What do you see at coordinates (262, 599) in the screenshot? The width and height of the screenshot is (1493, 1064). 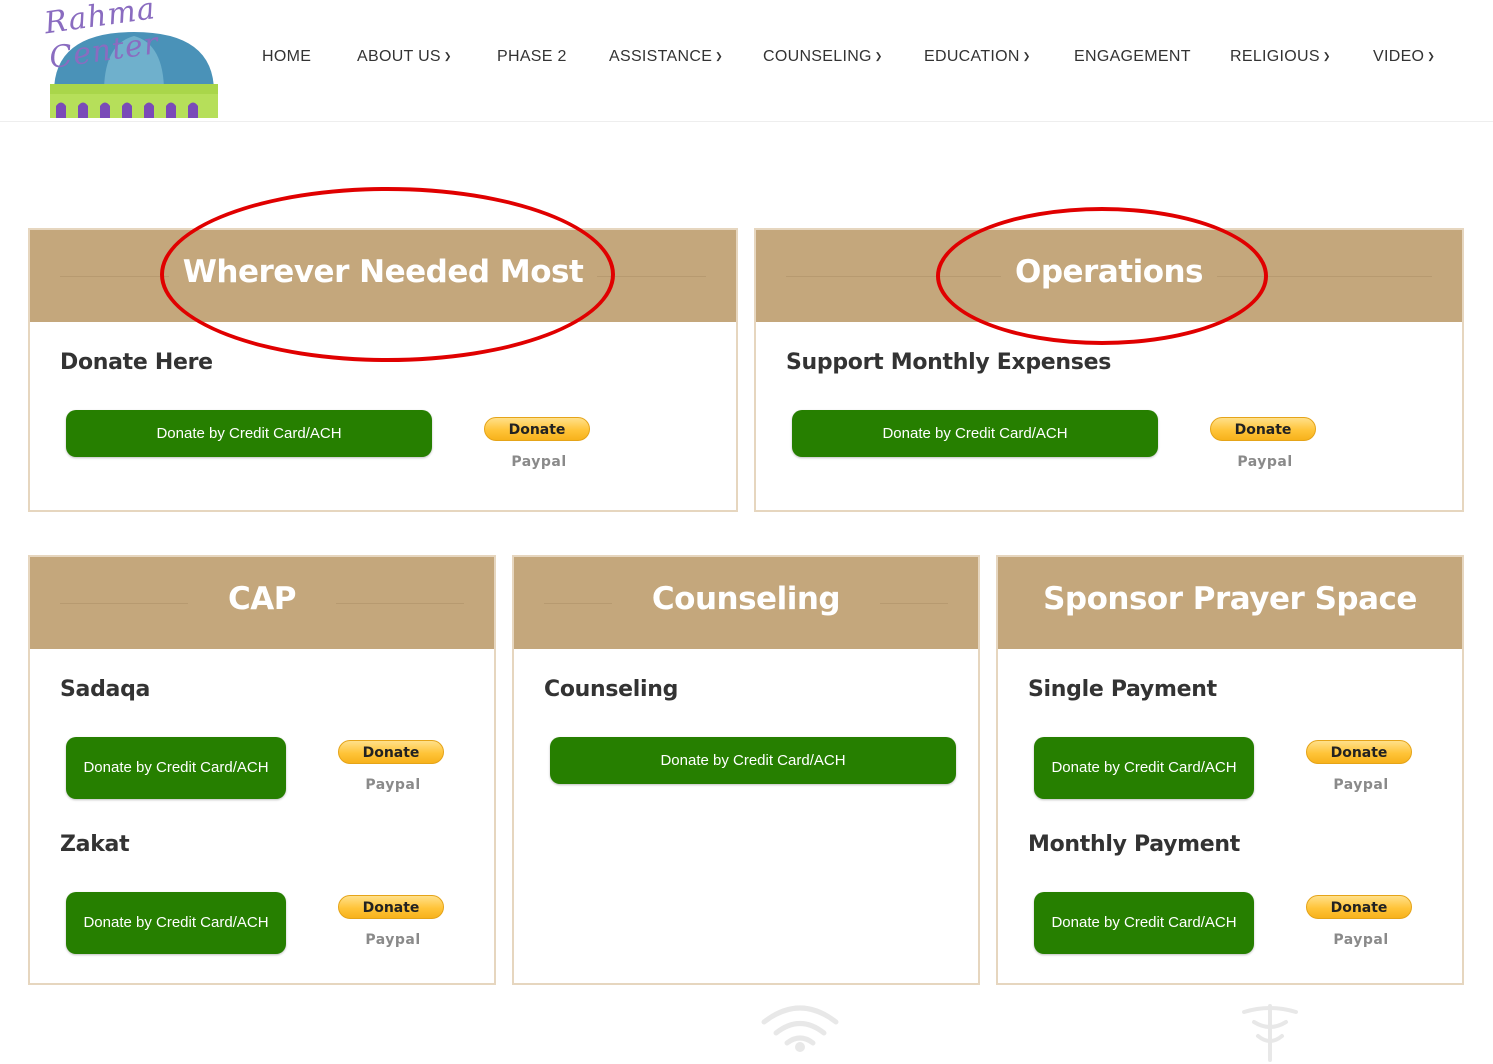 I see `card-title: CAP` at bounding box center [262, 599].